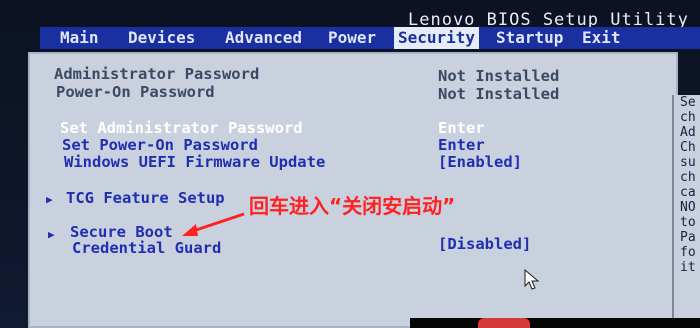  What do you see at coordinates (181, 128) in the screenshot?
I see `set-admin-password: Set Administrator Password` at bounding box center [181, 128].